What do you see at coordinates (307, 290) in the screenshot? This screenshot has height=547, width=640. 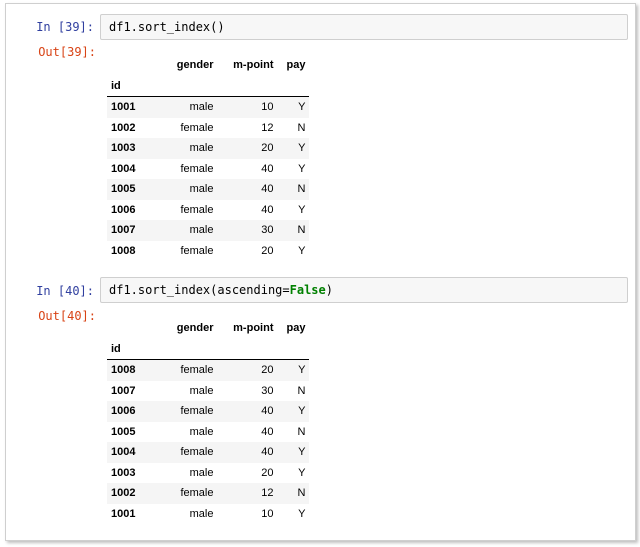 I see `code-keyword-false: False` at bounding box center [307, 290].